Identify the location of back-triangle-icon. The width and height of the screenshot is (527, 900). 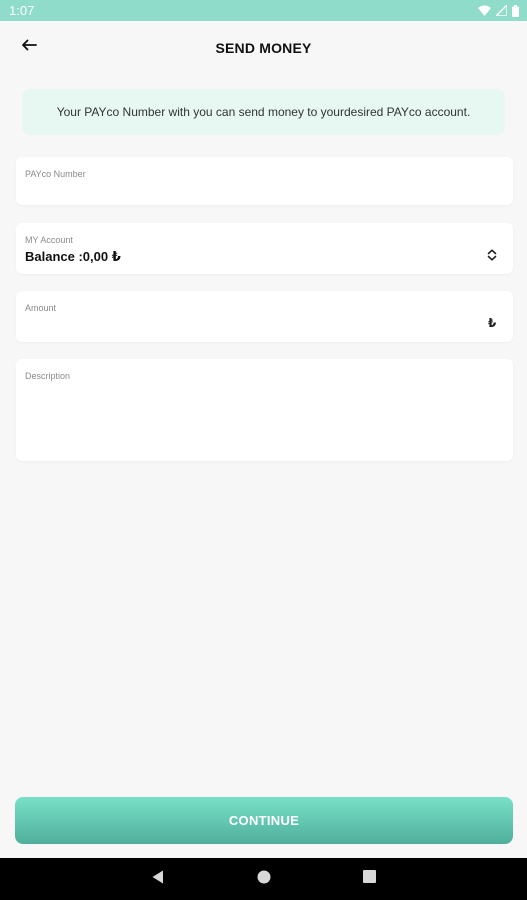
(158, 879).